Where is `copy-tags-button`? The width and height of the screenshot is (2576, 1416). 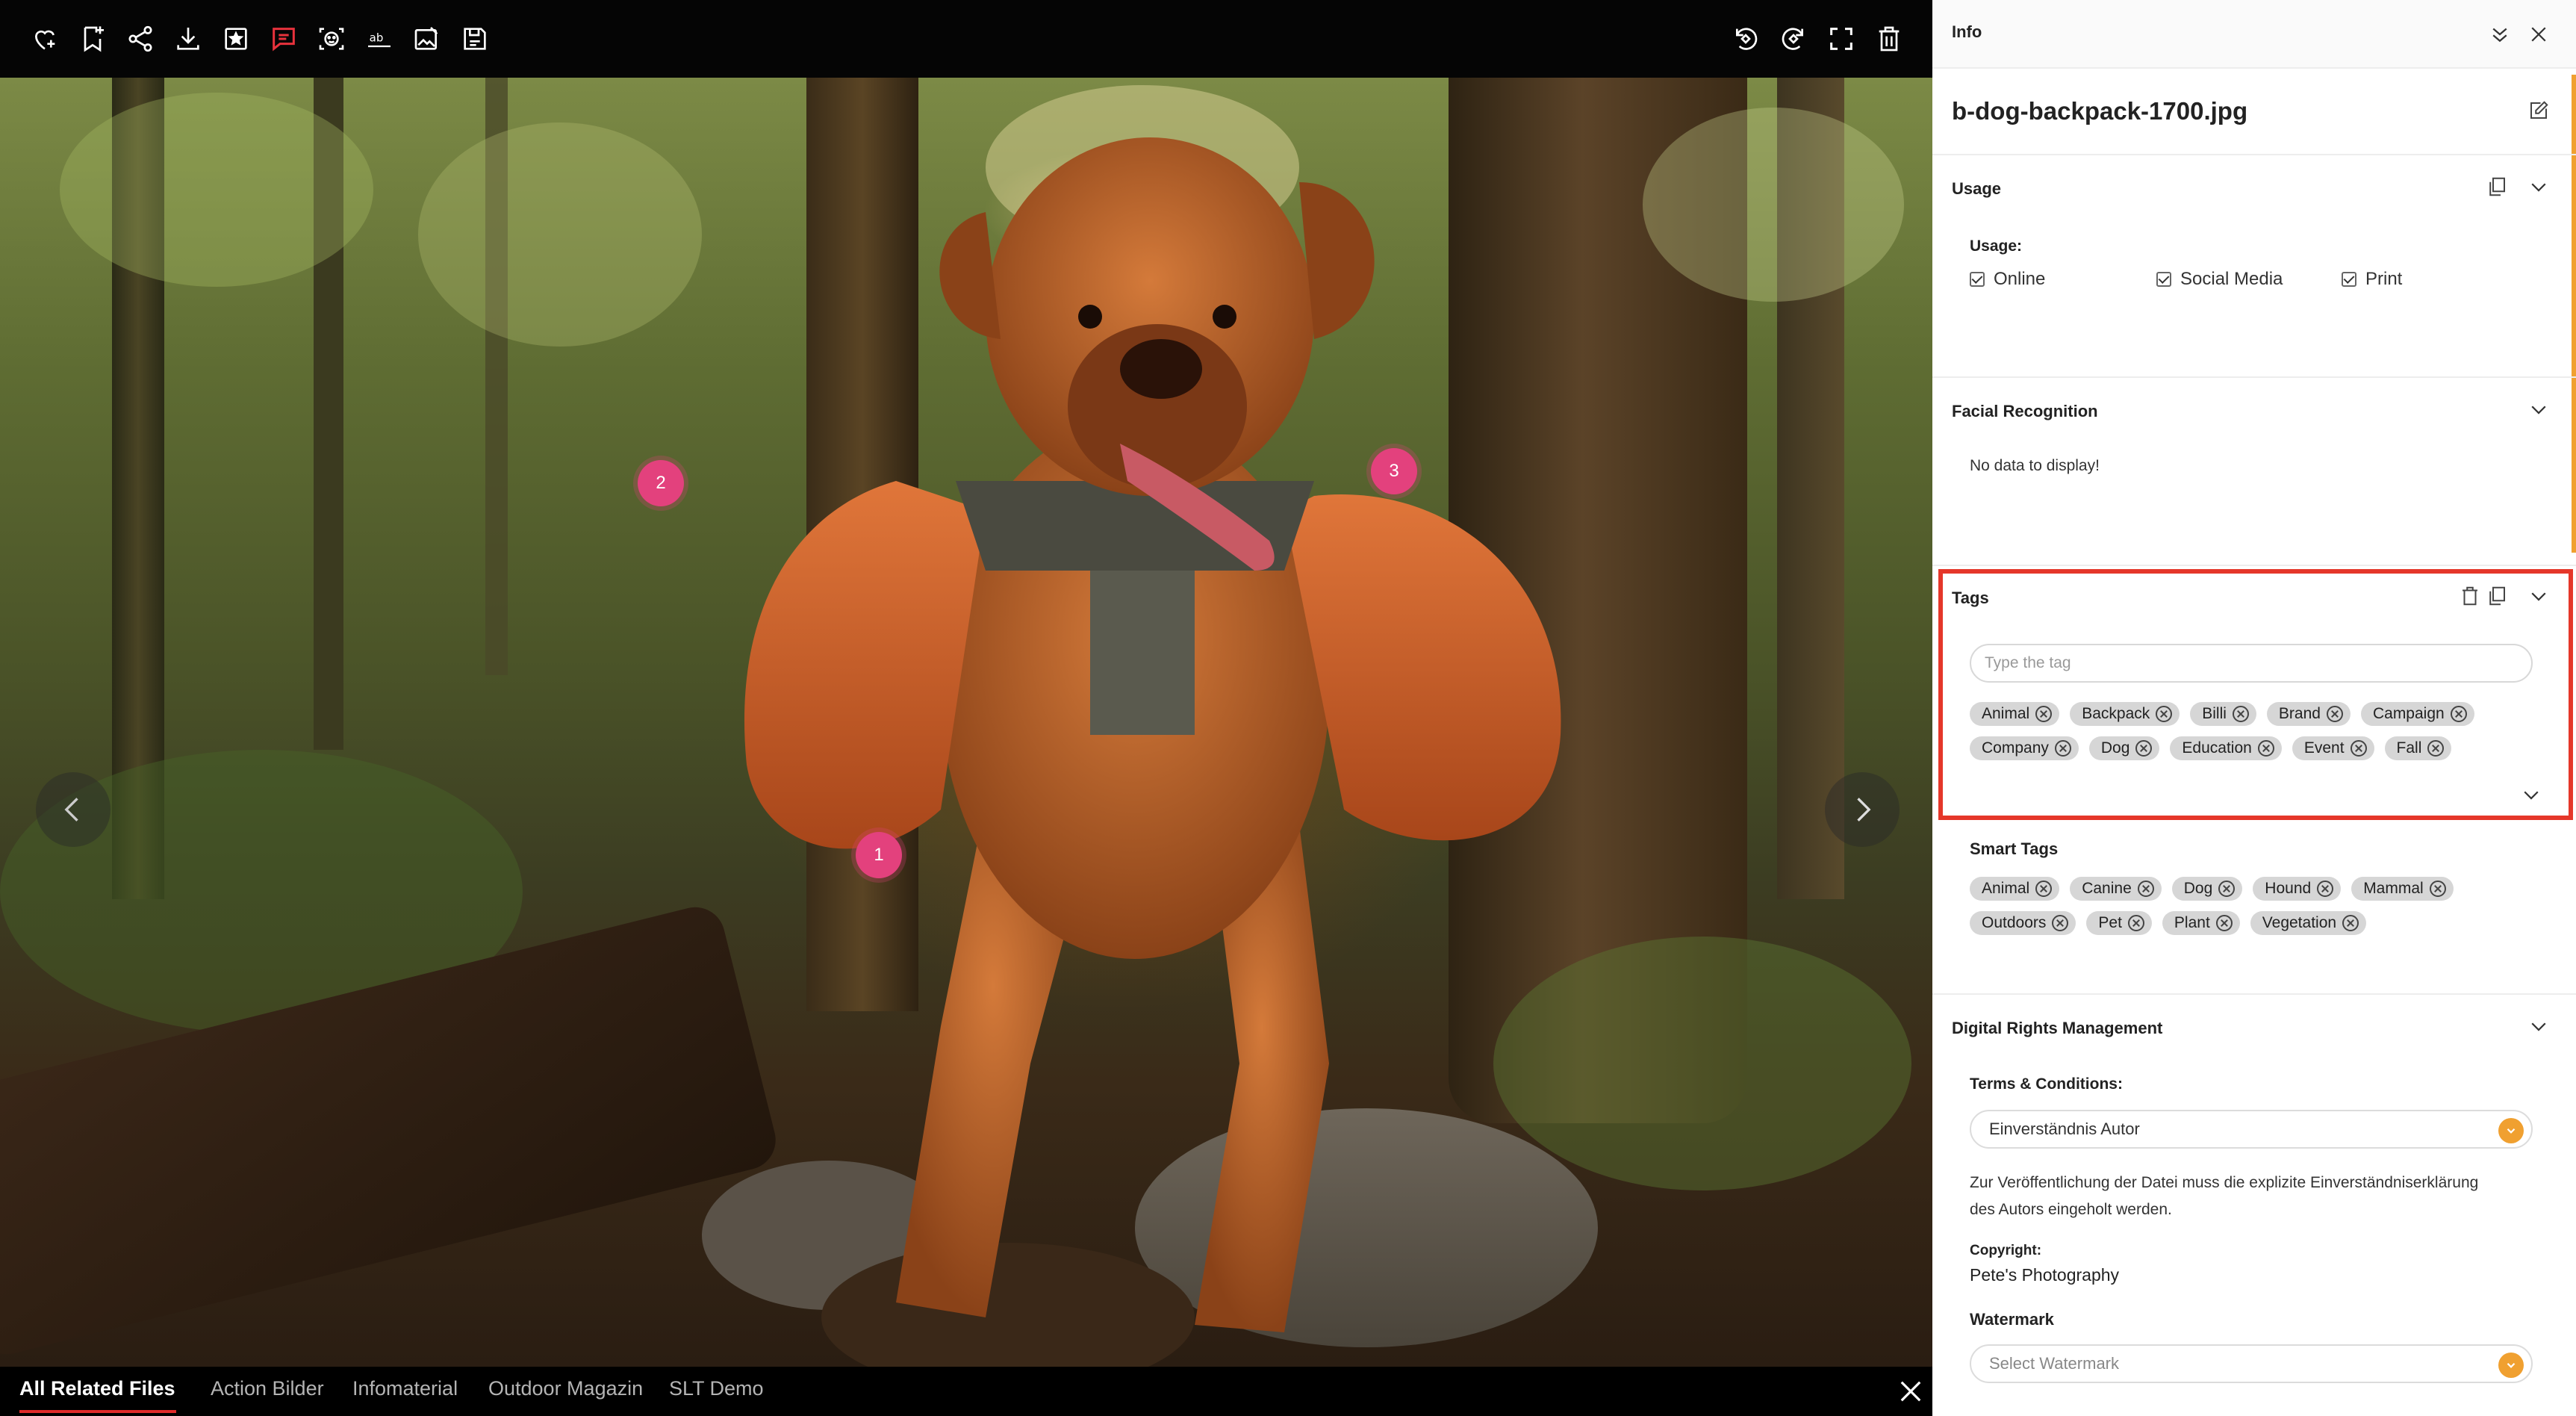
copy-tags-button is located at coordinates (2497, 596).